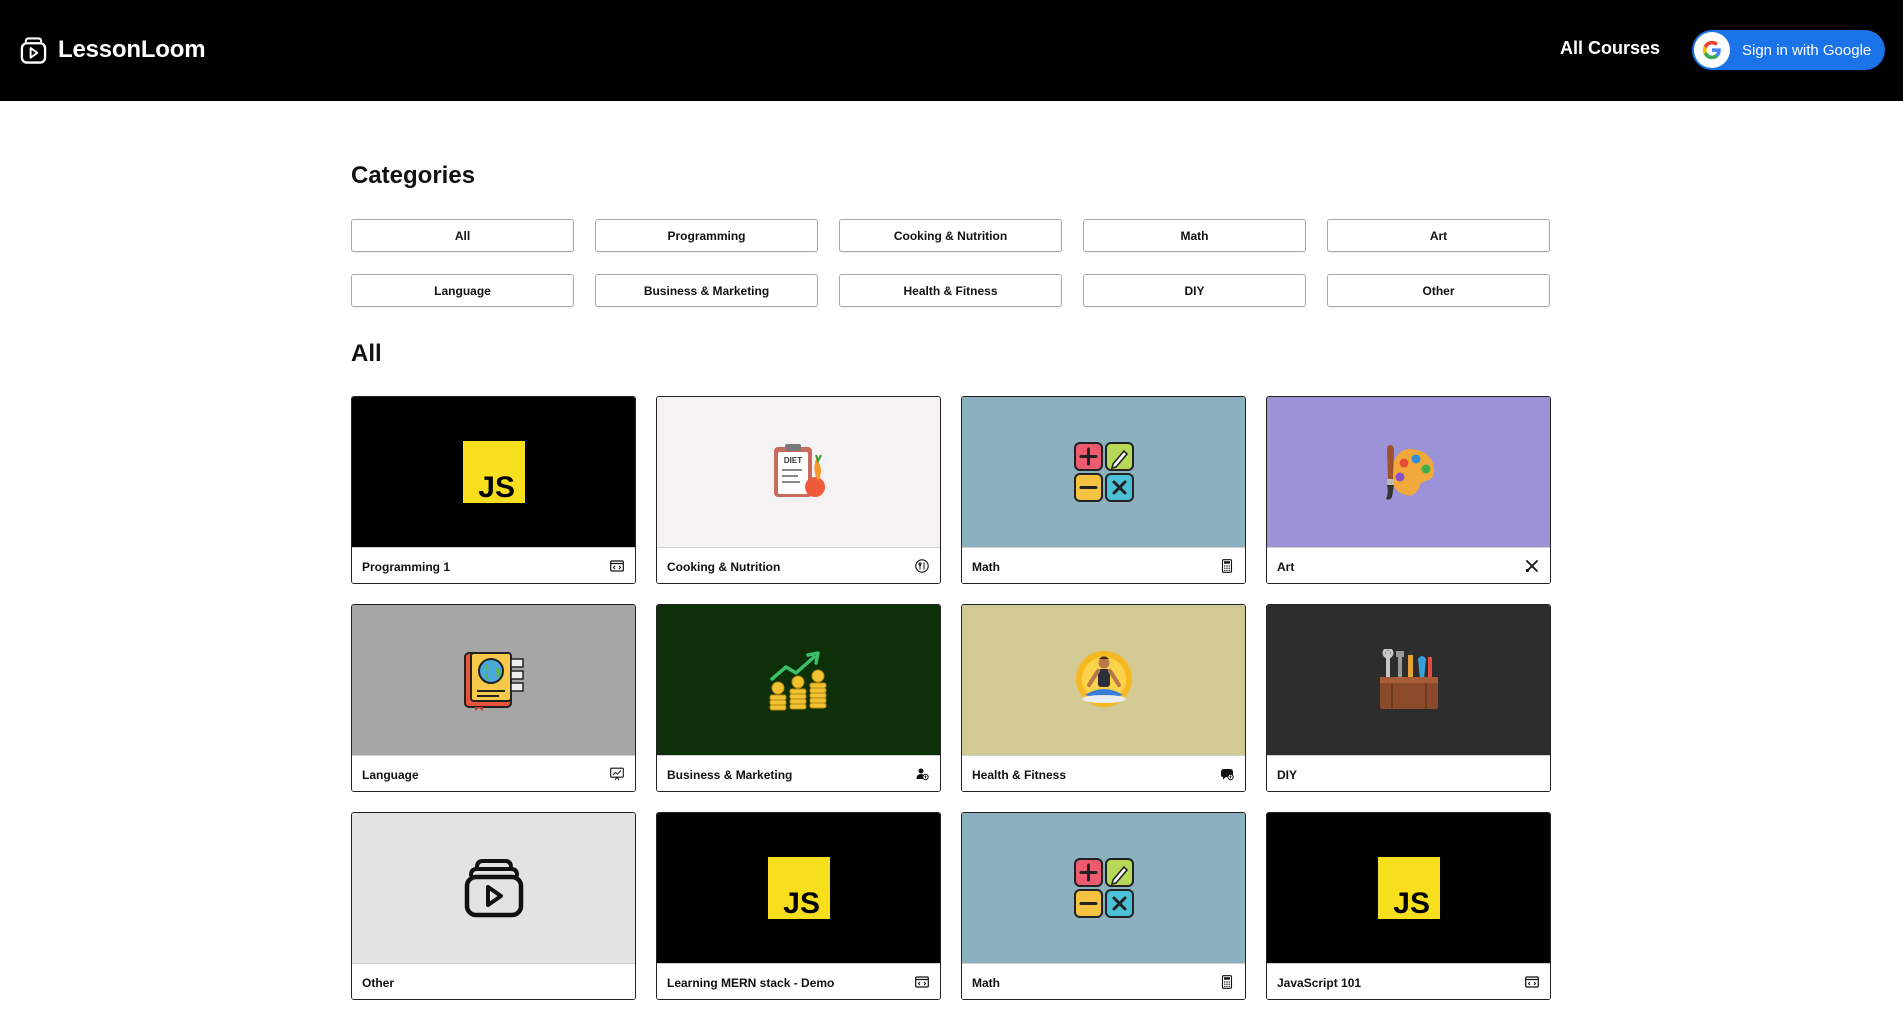 This screenshot has width=1903, height=1017. What do you see at coordinates (617, 774) in the screenshot?
I see `presentation-icon` at bounding box center [617, 774].